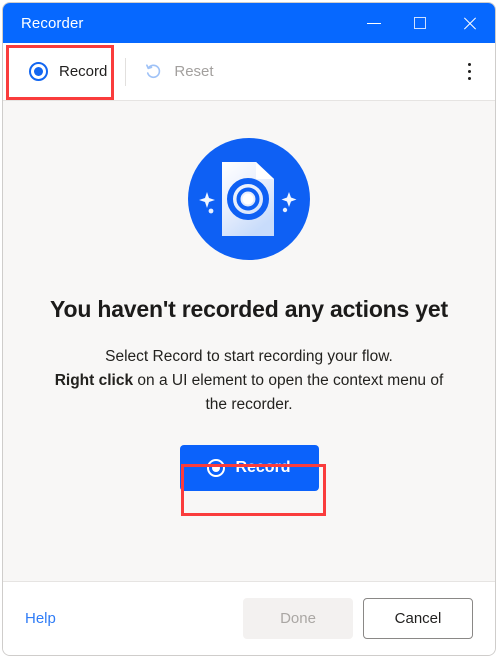 Image resolution: width=500 pixels, height=660 pixels. Describe the element at coordinates (418, 618) in the screenshot. I see `cancel-button: Cancel` at that location.